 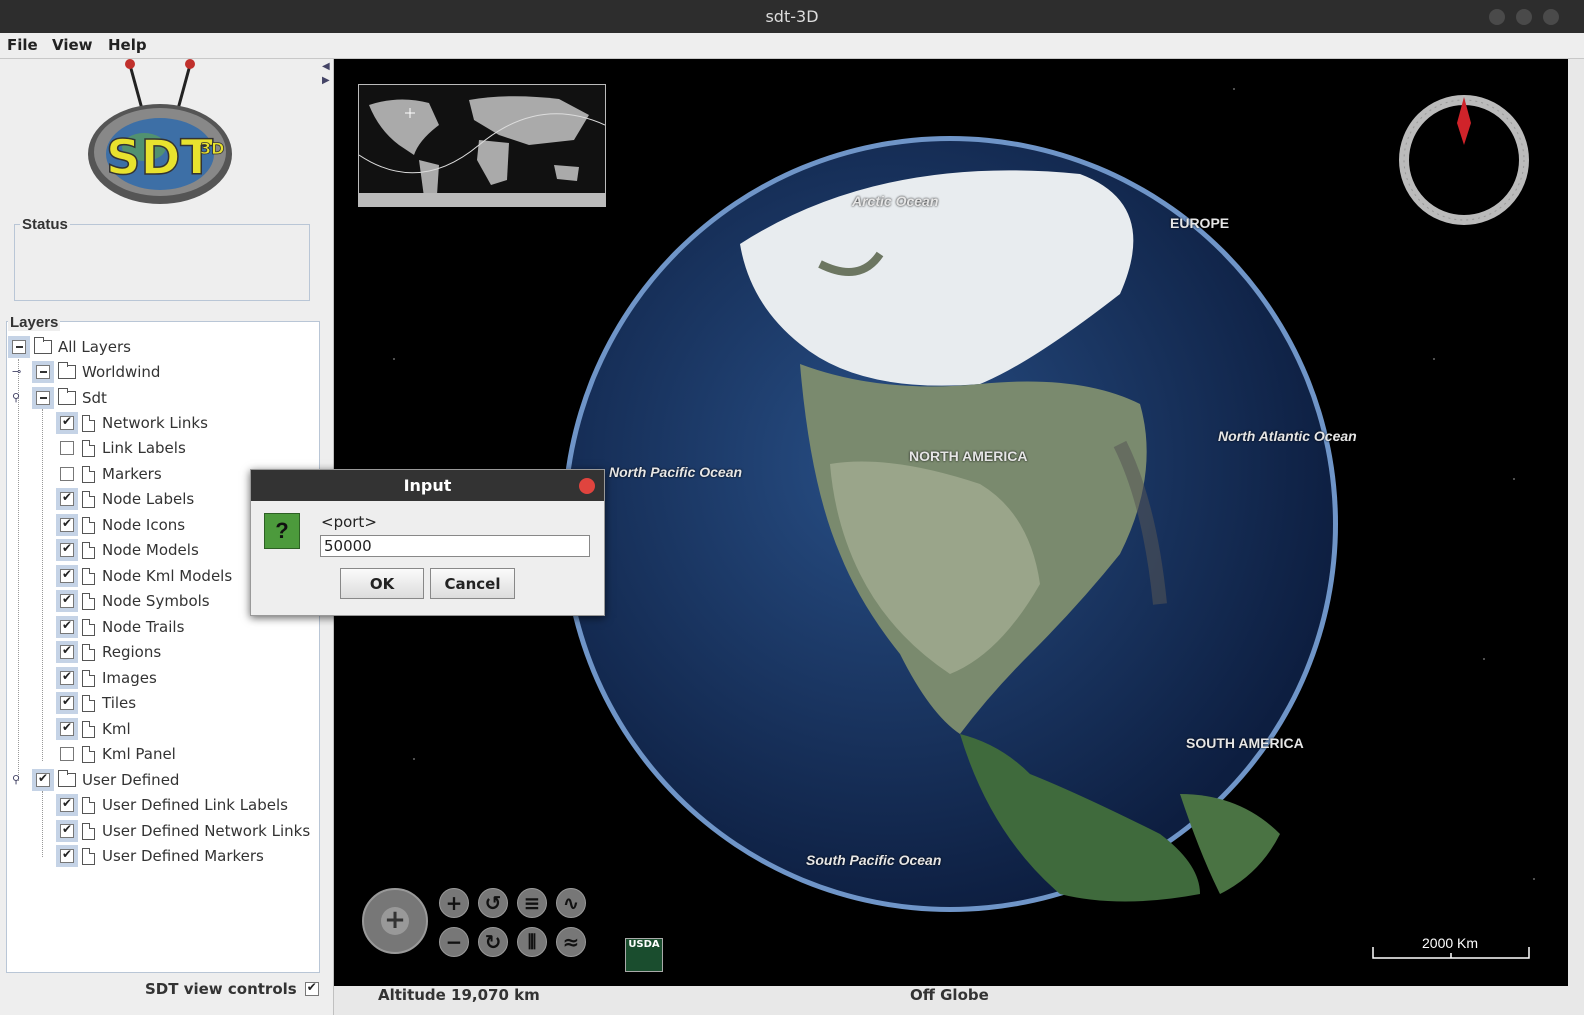 What do you see at coordinates (127, 45) in the screenshot?
I see `menu-help: Help` at bounding box center [127, 45].